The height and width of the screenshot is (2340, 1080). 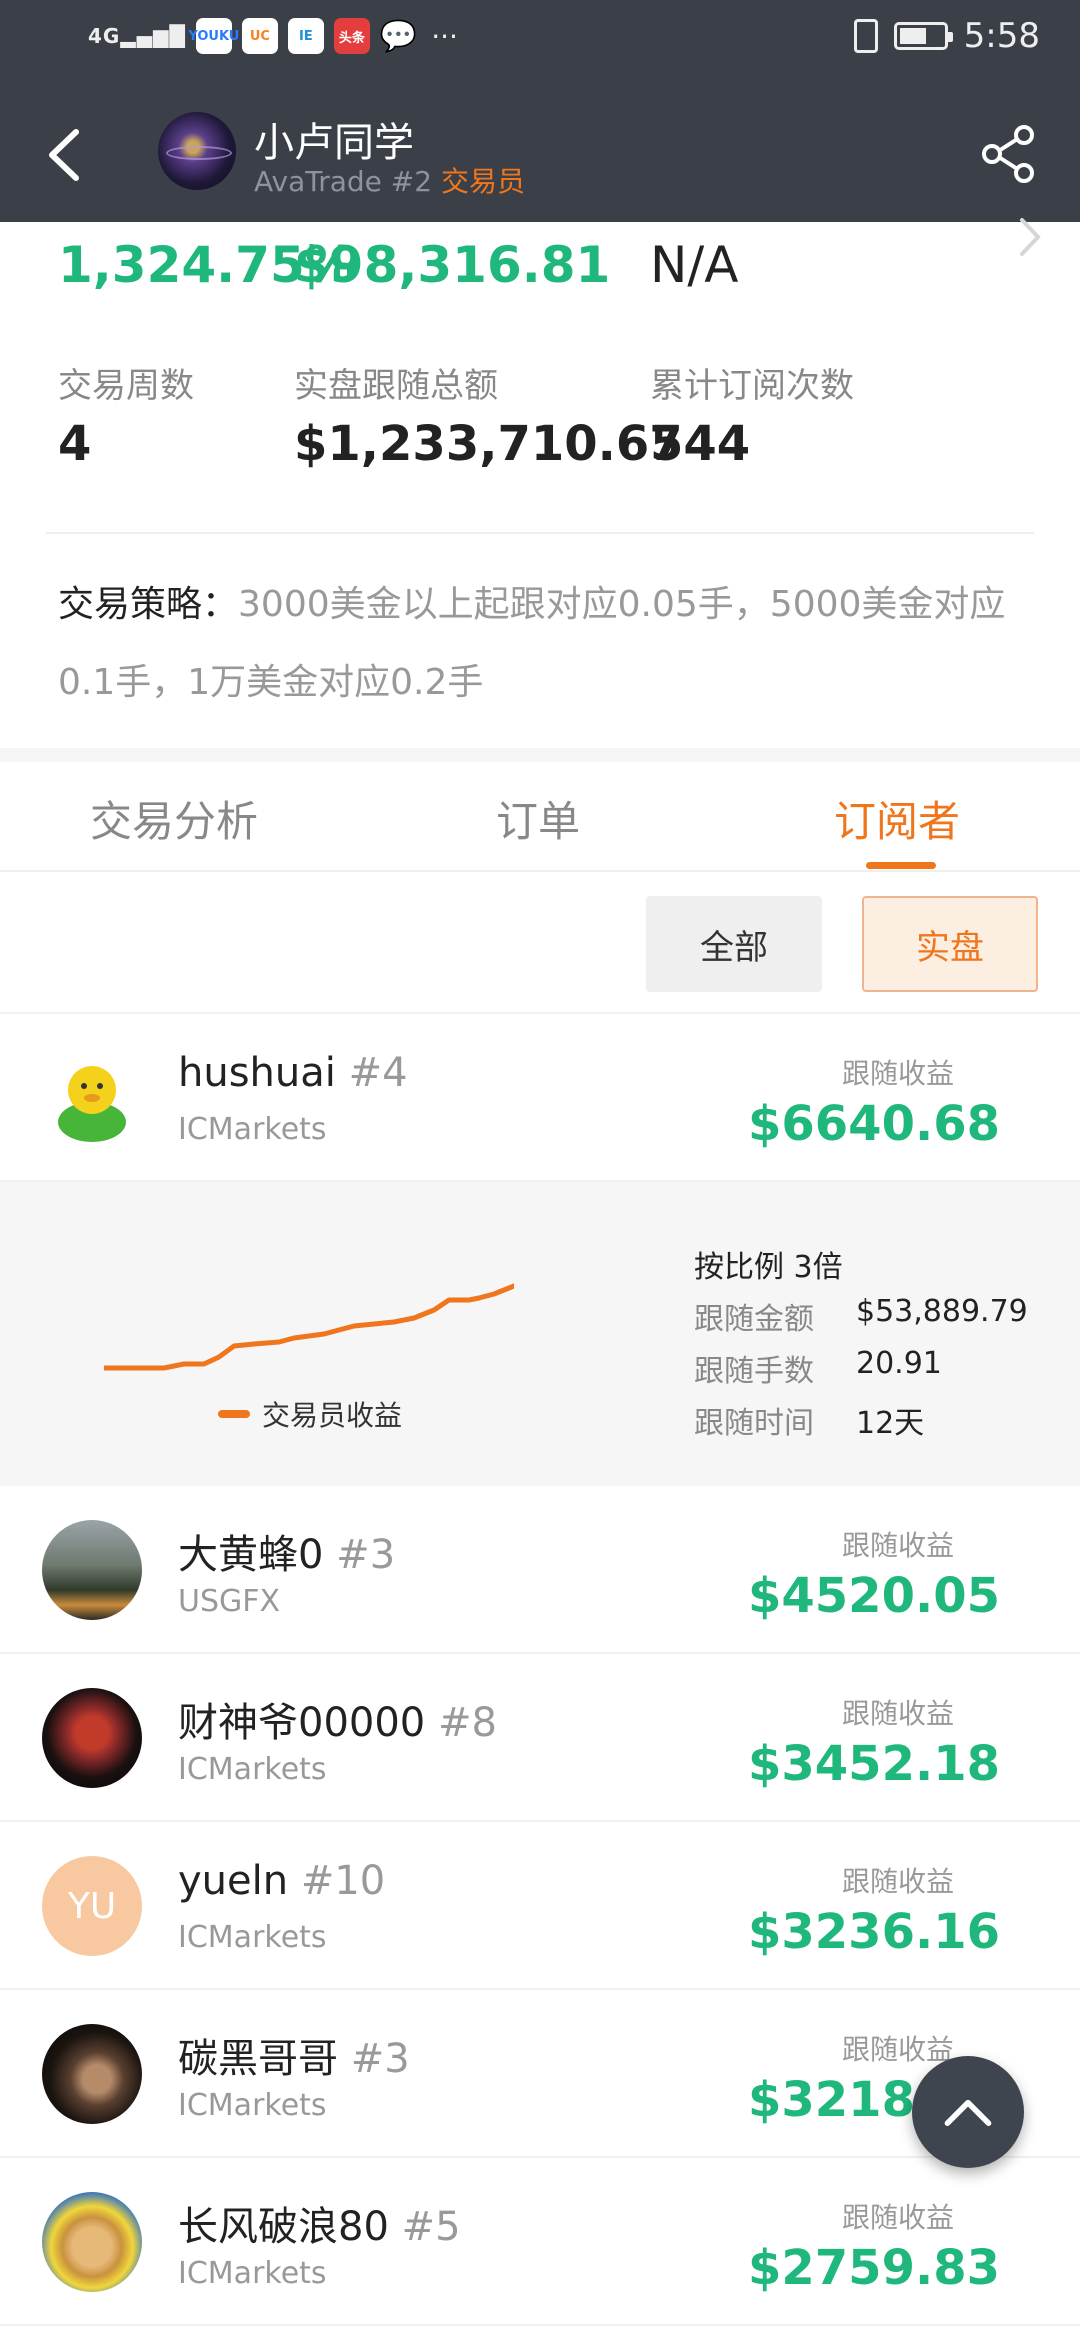 I want to click on tree-avatar, so click(x=92, y=1570).